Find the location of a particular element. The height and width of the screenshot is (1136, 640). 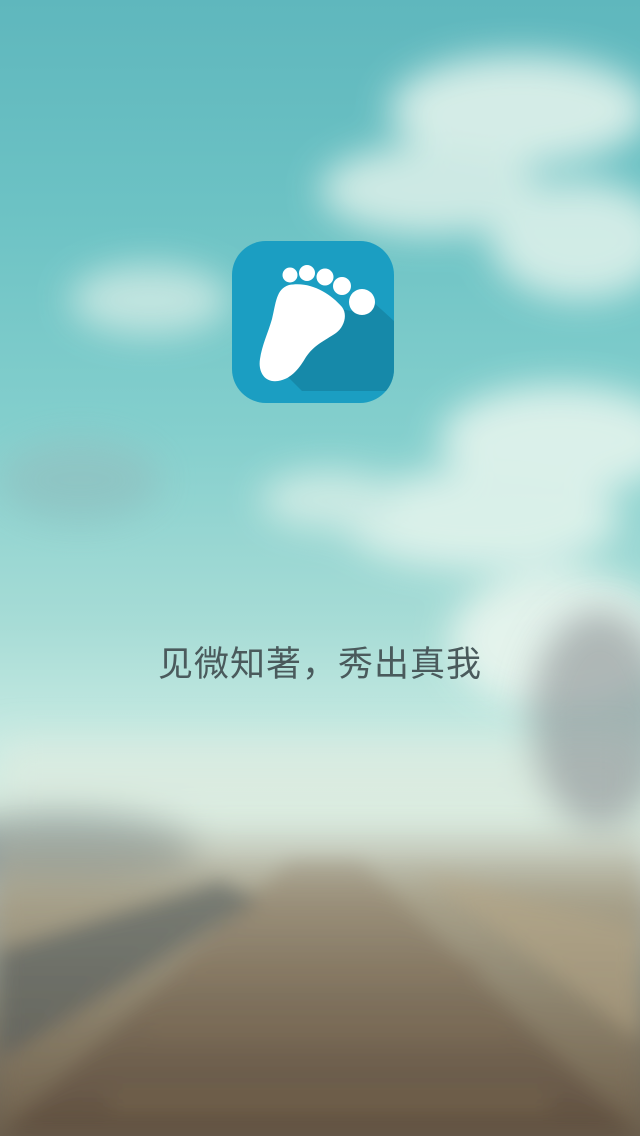

footprint-icon is located at coordinates (313, 322).